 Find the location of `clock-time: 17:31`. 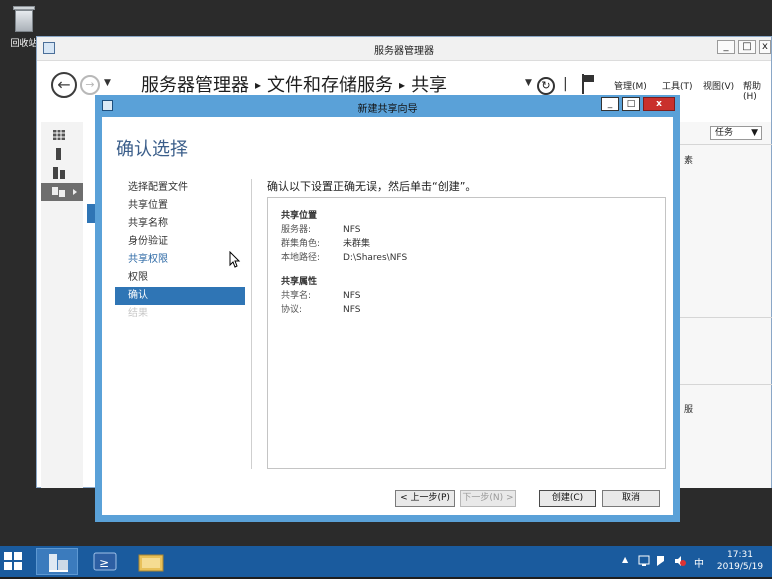

clock-time: 17:31 is located at coordinates (740, 555).